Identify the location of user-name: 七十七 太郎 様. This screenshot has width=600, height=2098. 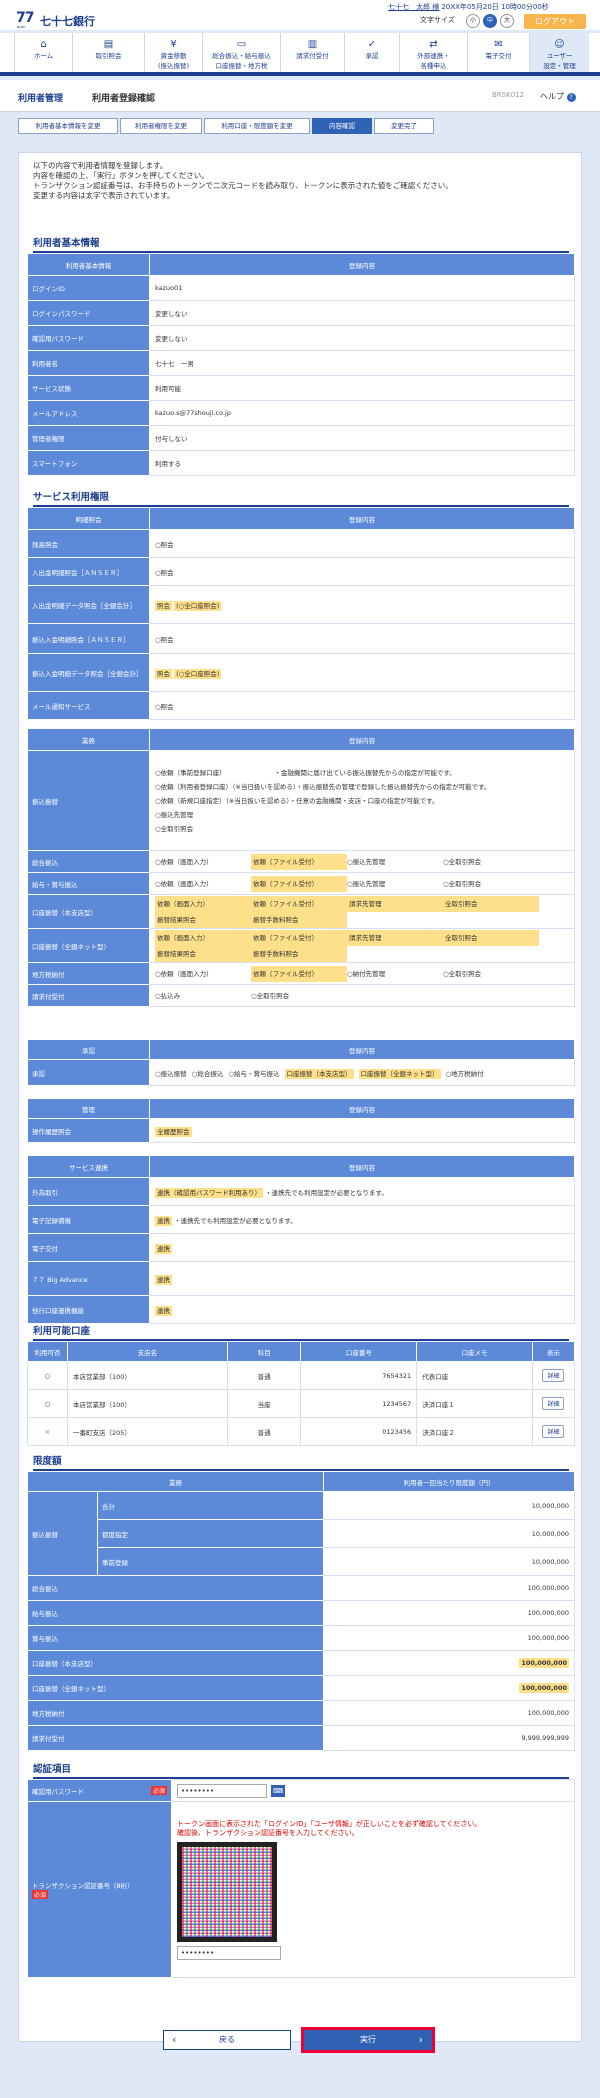
(413, 7).